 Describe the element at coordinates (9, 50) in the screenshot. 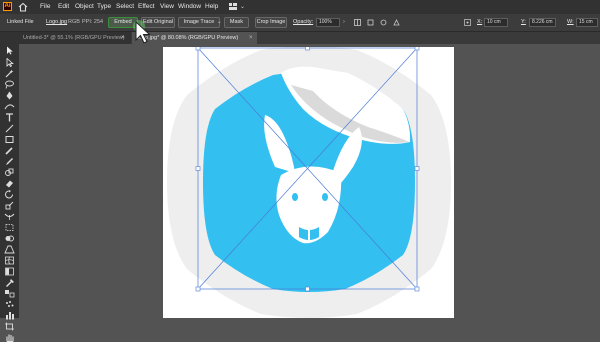

I see `selection-tool-icon` at that location.